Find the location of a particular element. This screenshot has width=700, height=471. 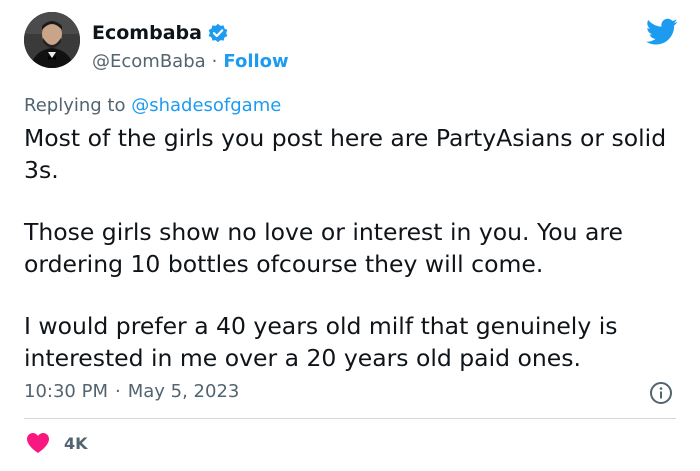

author-handle-row: @EcomBaba · Follow is located at coordinates (190, 61).